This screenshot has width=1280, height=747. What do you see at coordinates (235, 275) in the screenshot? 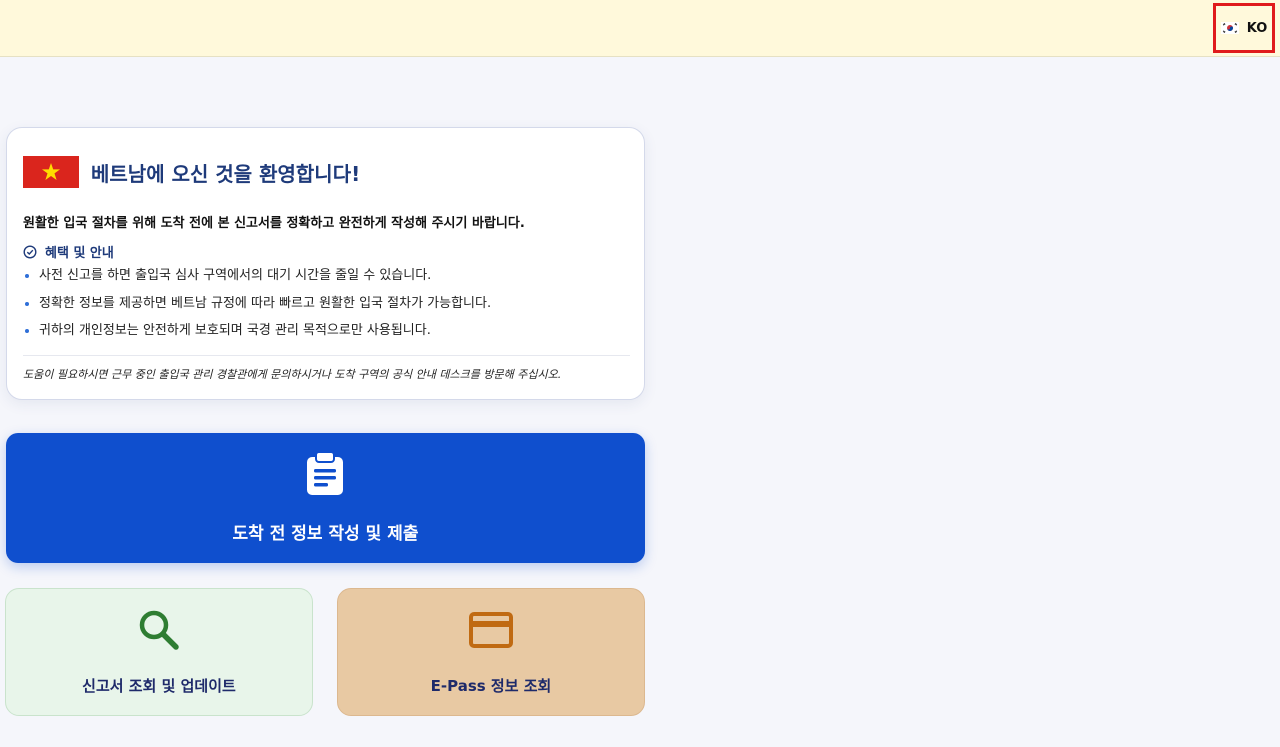
I see `benefit-text: 사전 신고를 하면 출입국 심사 구역에서의 대기 시간을 줄일 수 있습니다.` at bounding box center [235, 275].